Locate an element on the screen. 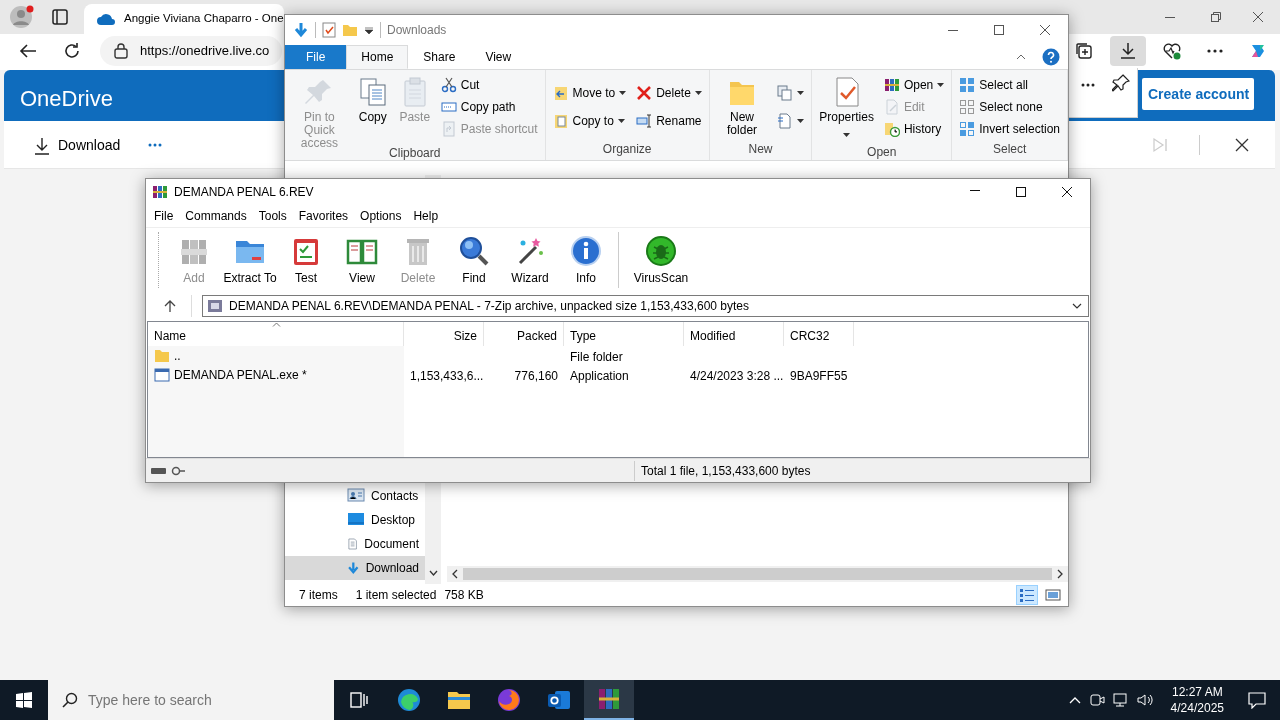  browser-tab: Anggie Viviana Chaparro - One is located at coordinates (184, 19).